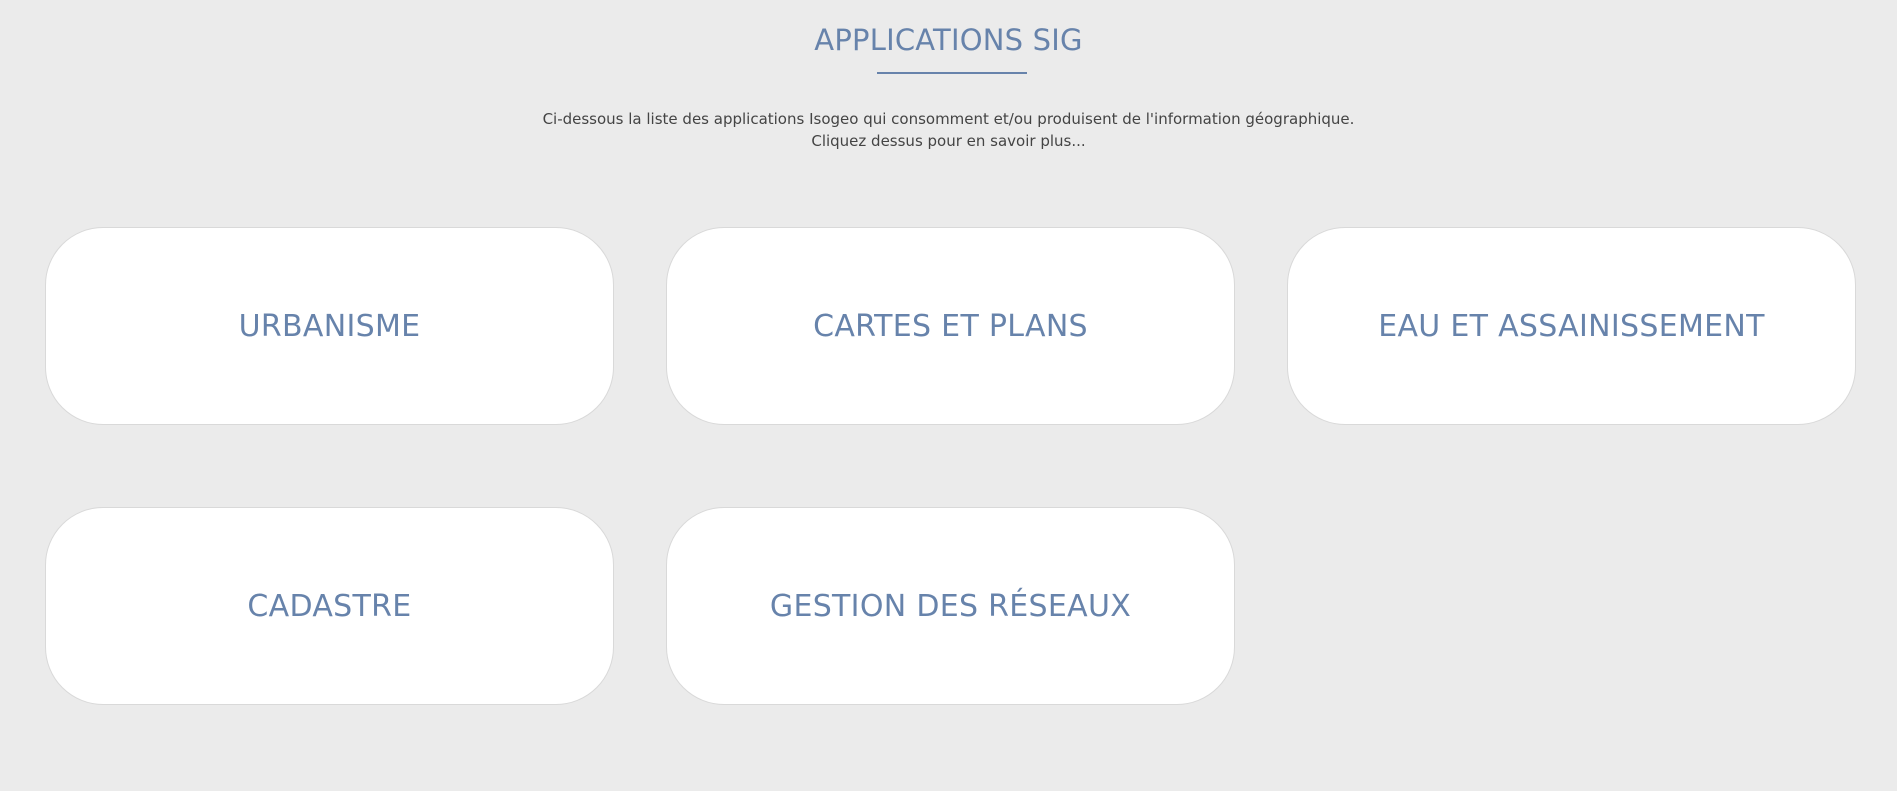 The image size is (1897, 791). I want to click on card-eau-et-assainissement: EAU ET ASSAINISSEMENT, so click(1571, 326).